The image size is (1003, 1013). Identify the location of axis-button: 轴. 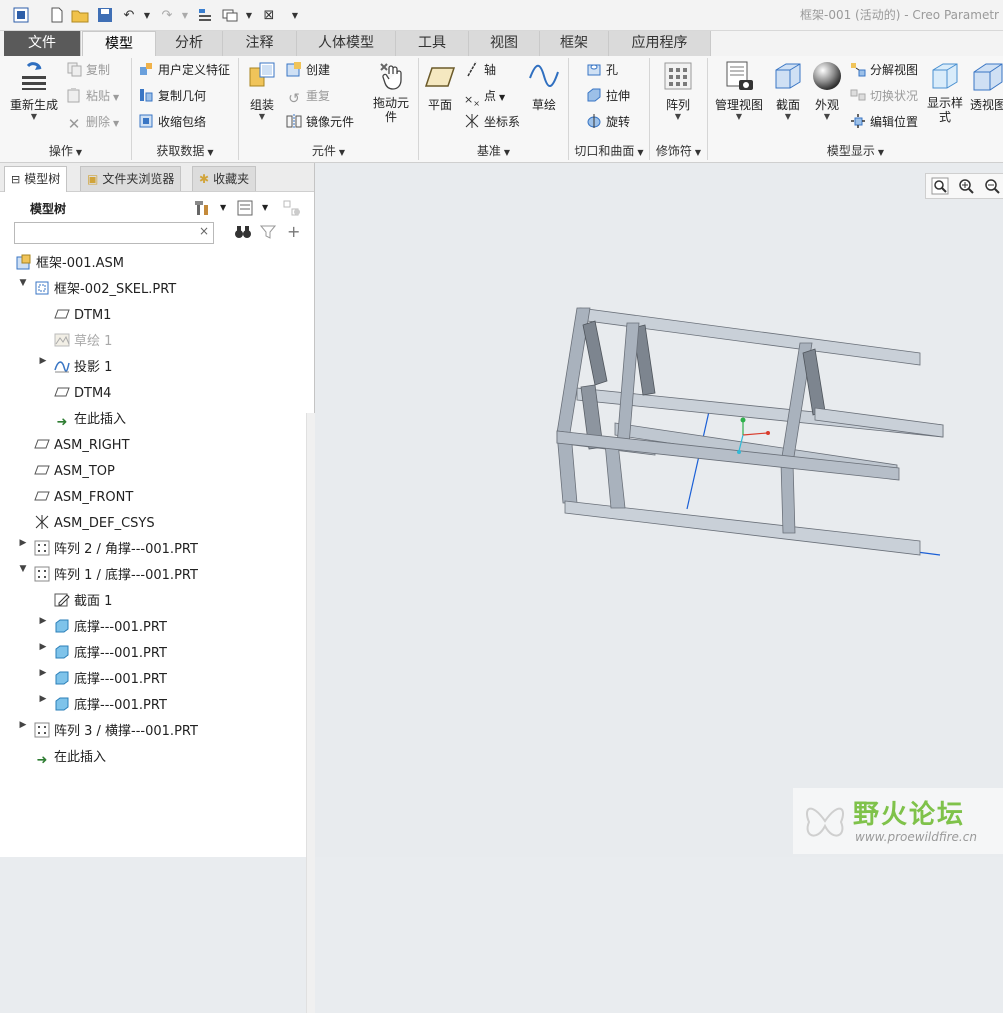
(480, 70).